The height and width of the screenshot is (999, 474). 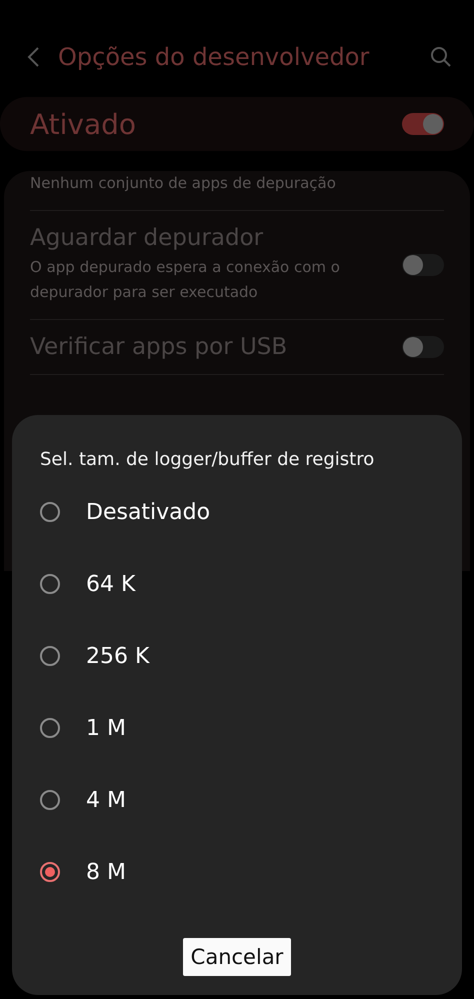 What do you see at coordinates (237, 656) in the screenshot?
I see `radio-option: 256 K` at bounding box center [237, 656].